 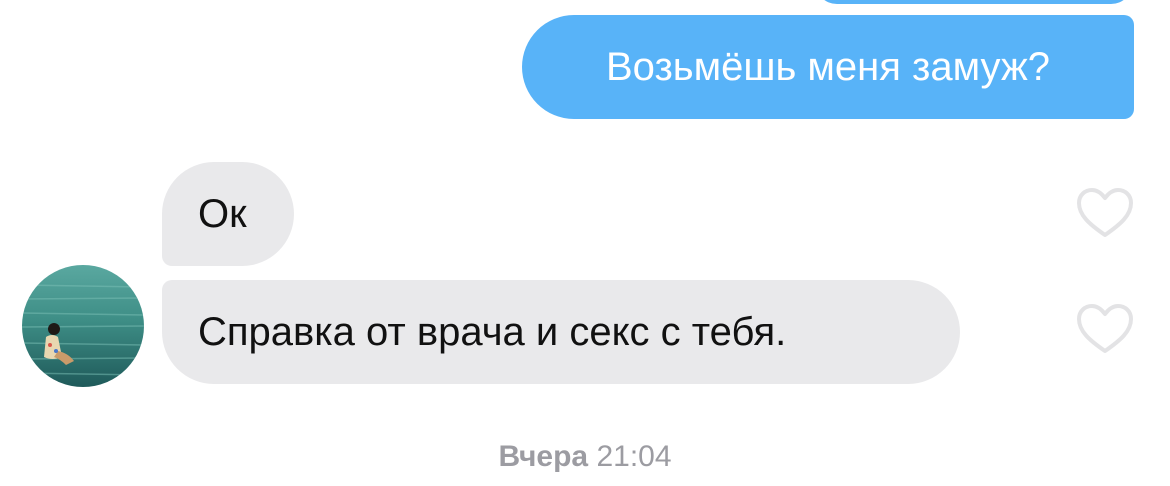 I want to click on message-text: Возьмёшь меня замуж?, so click(x=828, y=67).